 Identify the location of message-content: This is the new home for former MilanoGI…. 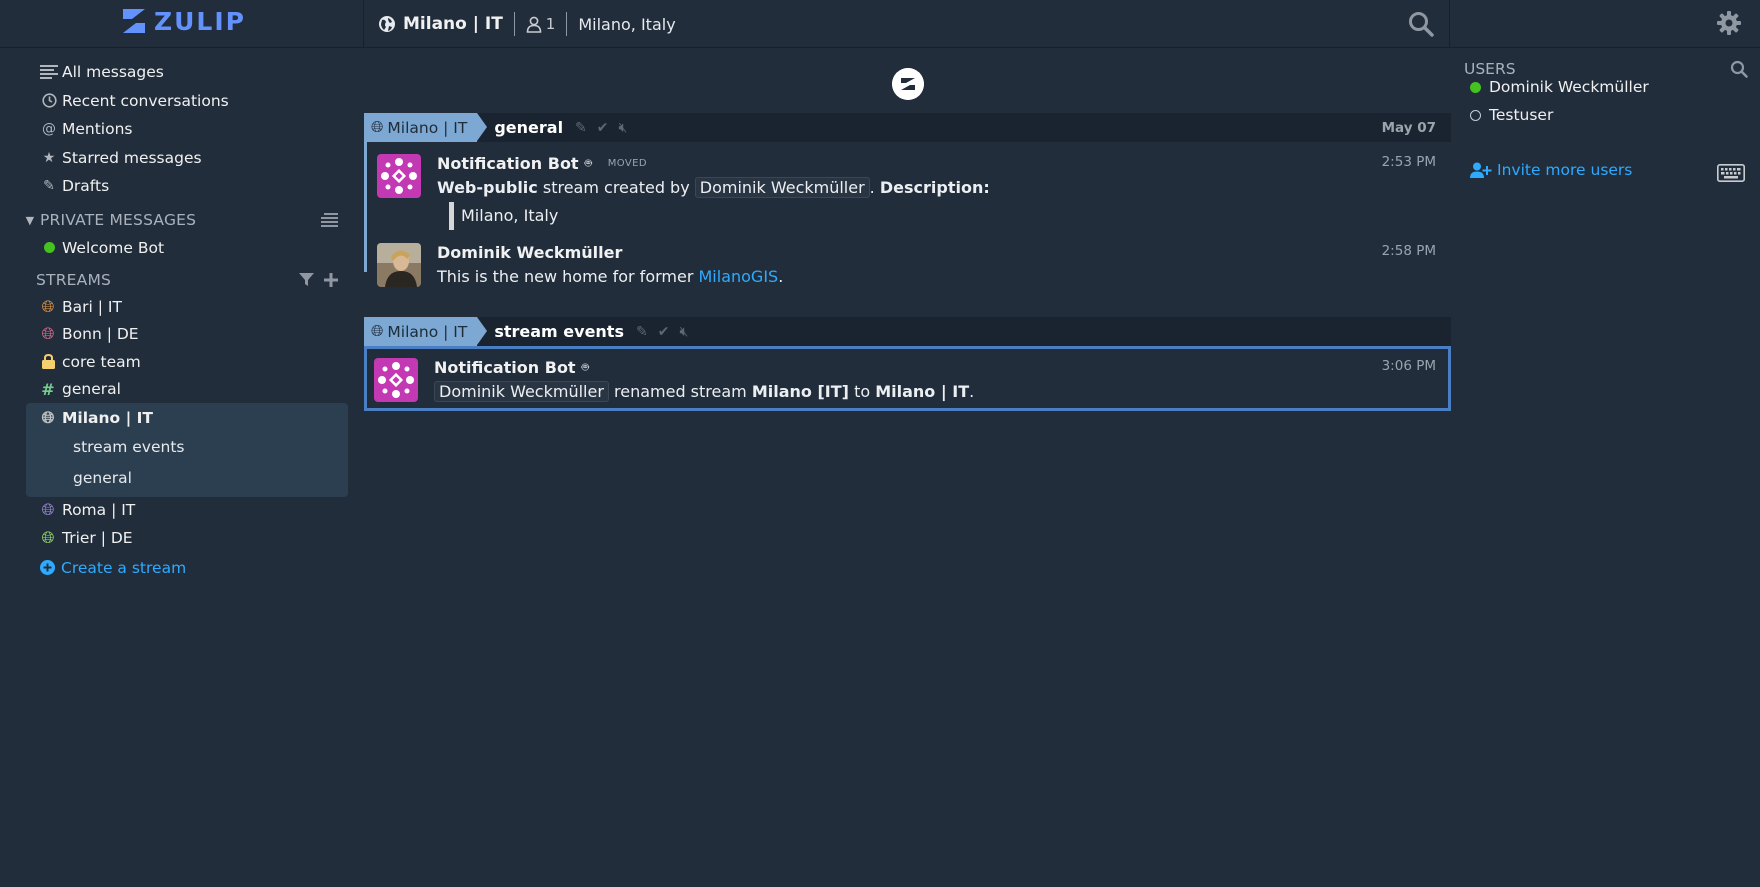
(939, 277).